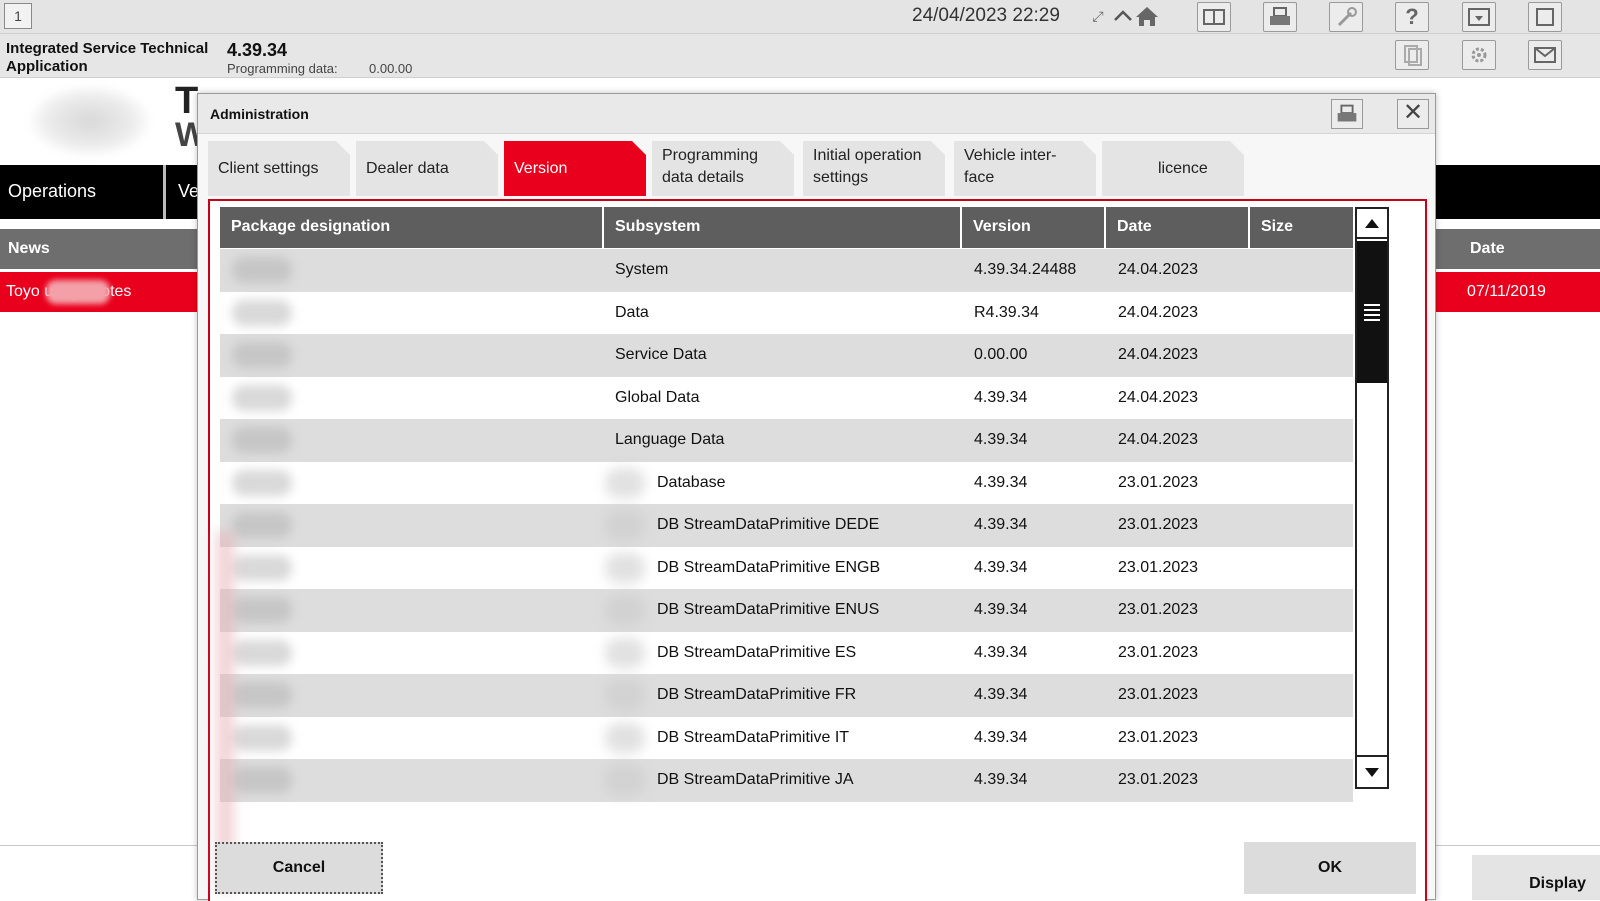  What do you see at coordinates (1372, 771) in the screenshot?
I see `scroll-down-button` at bounding box center [1372, 771].